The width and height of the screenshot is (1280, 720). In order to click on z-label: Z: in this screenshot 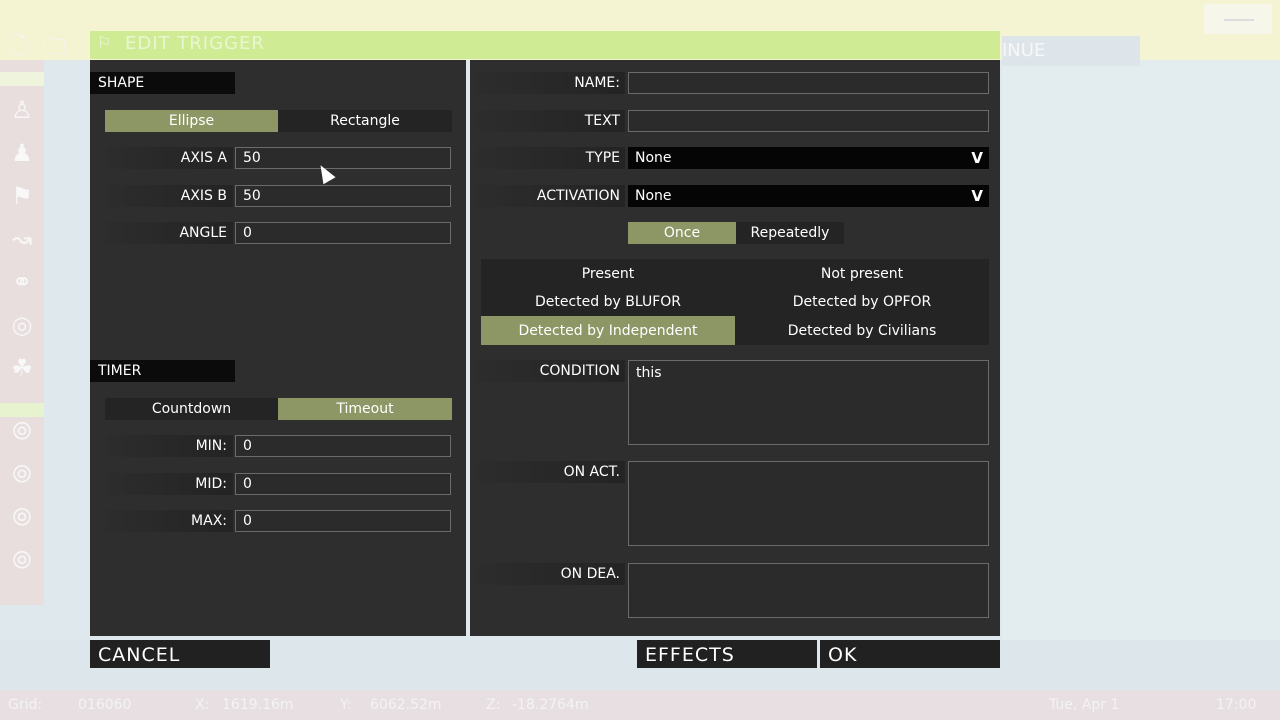, I will do `click(493, 705)`.